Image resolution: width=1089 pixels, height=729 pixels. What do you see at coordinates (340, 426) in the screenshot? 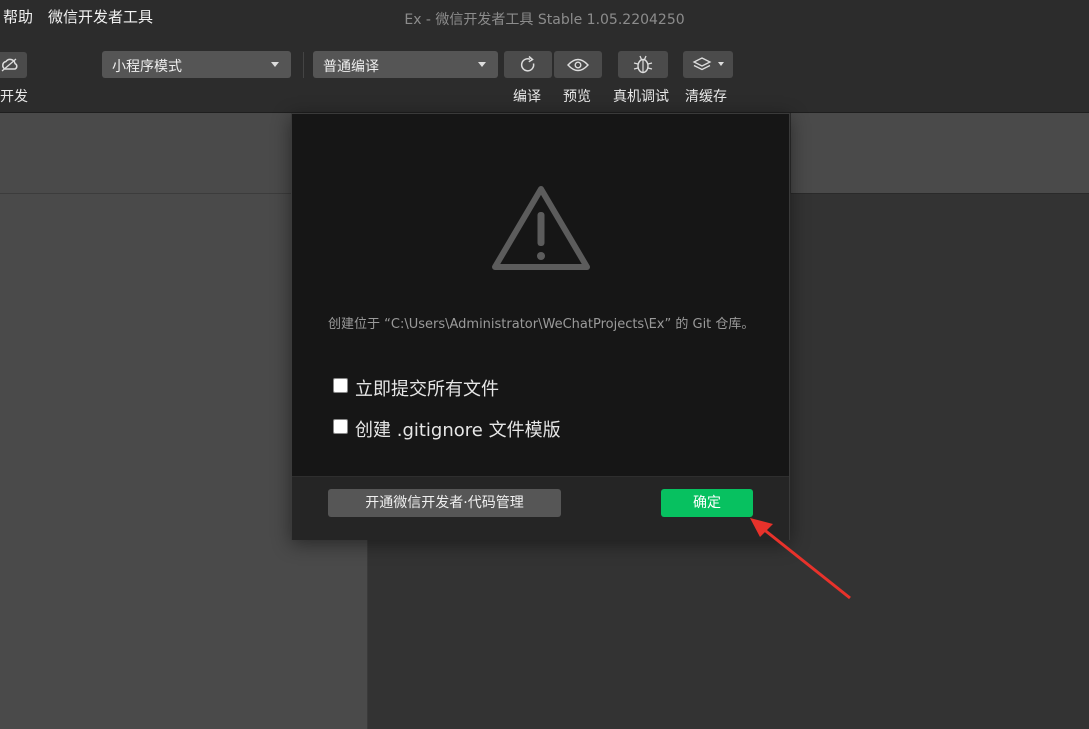
I see `gitignore-checkbox` at bounding box center [340, 426].